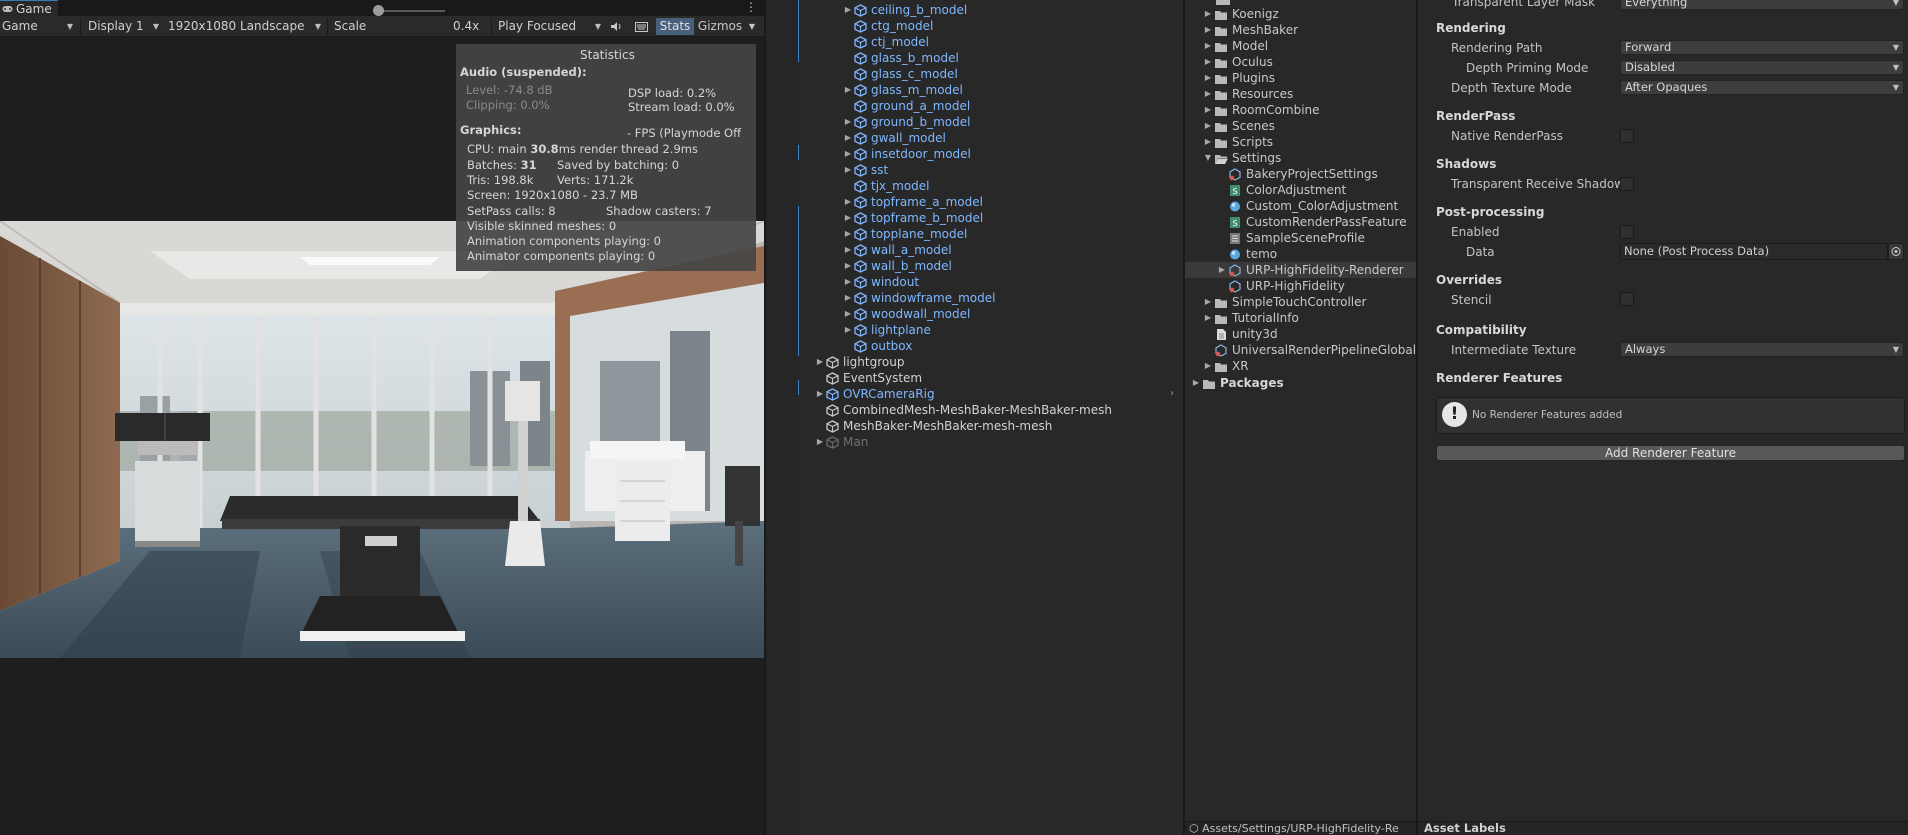 Image resolution: width=1908 pixels, height=835 pixels. What do you see at coordinates (675, 26) in the screenshot?
I see `stats-button: Stats` at bounding box center [675, 26].